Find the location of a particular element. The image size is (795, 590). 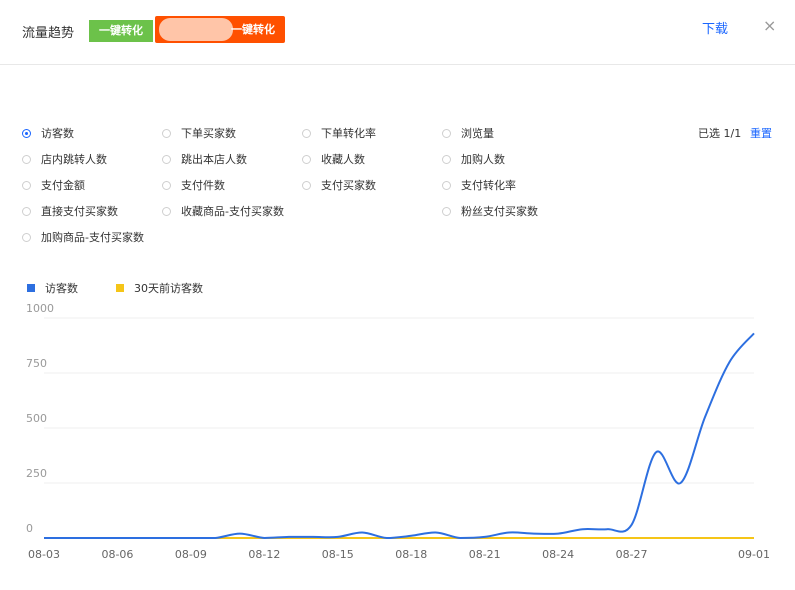

metric-option-label: 下单转化率 is located at coordinates (348, 133).